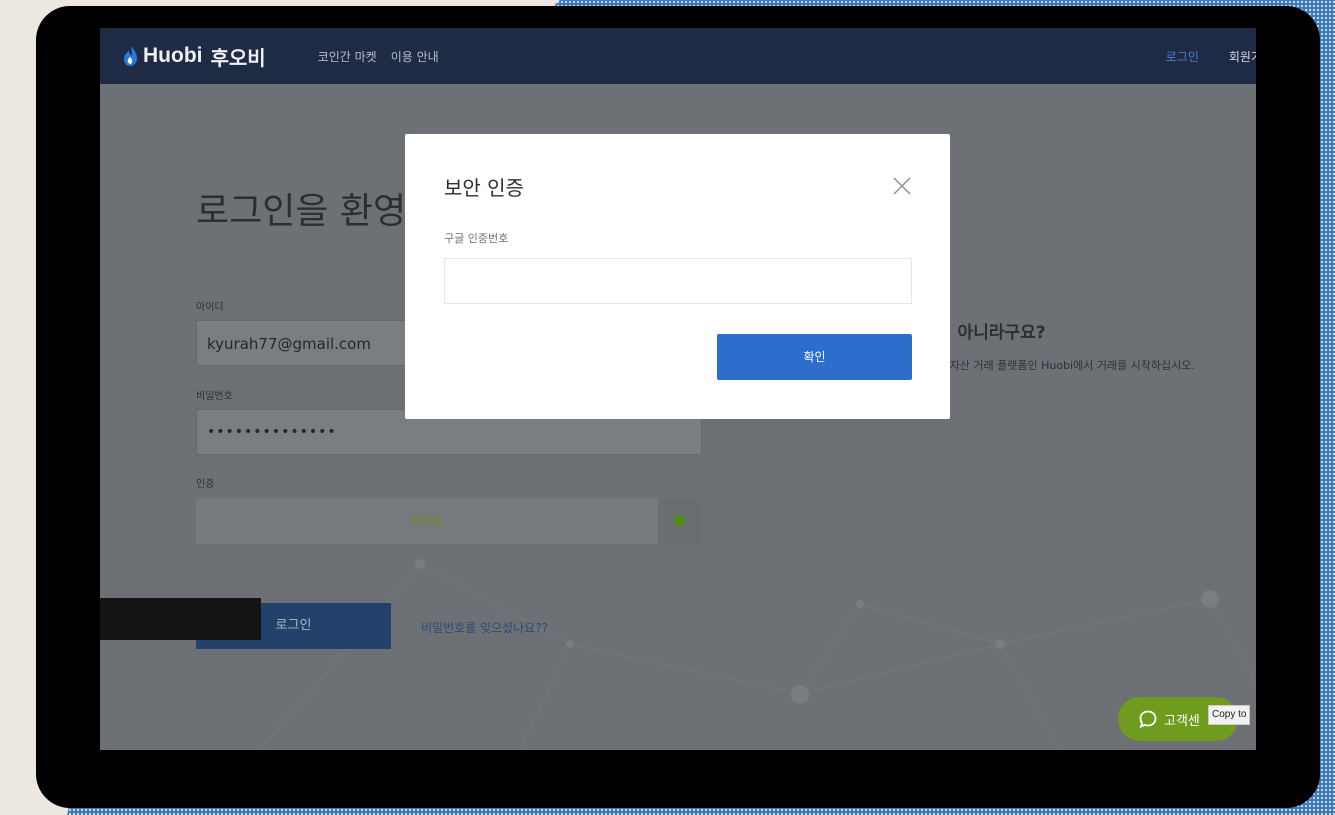 The image size is (1335, 815). I want to click on brand-name: Huobi, so click(173, 55).